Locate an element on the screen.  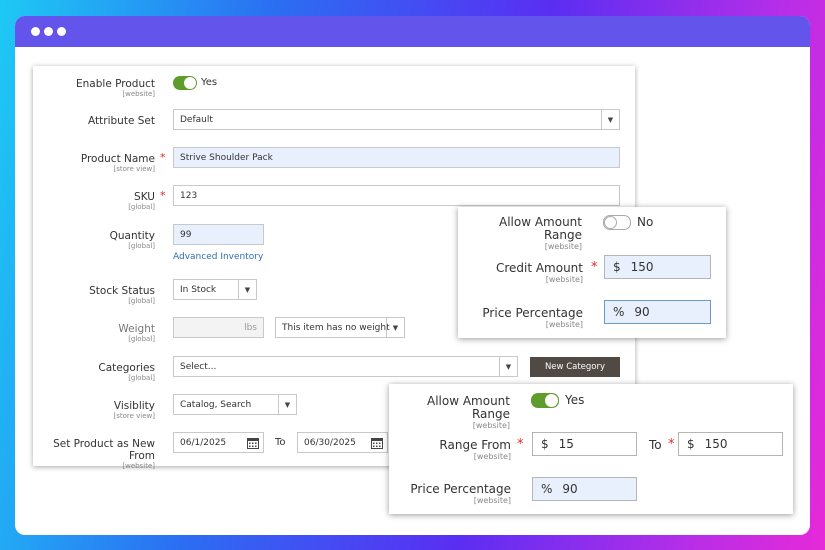
enable-product-toggle is located at coordinates (185, 83).